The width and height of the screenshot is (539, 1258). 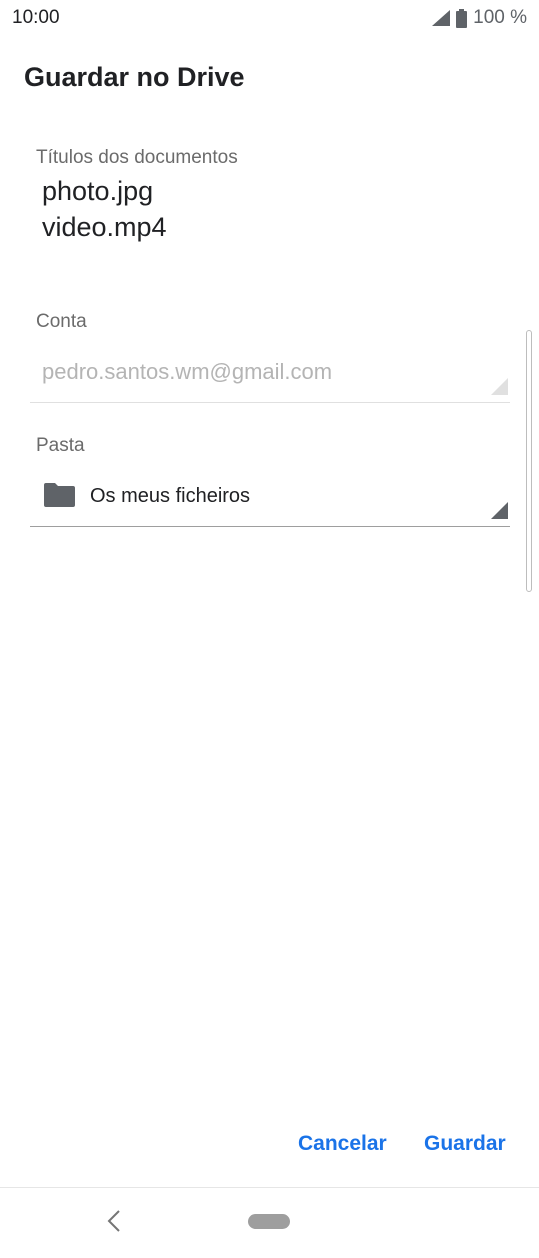 What do you see at coordinates (104, 227) in the screenshot?
I see `document-title-item: video.mp4` at bounding box center [104, 227].